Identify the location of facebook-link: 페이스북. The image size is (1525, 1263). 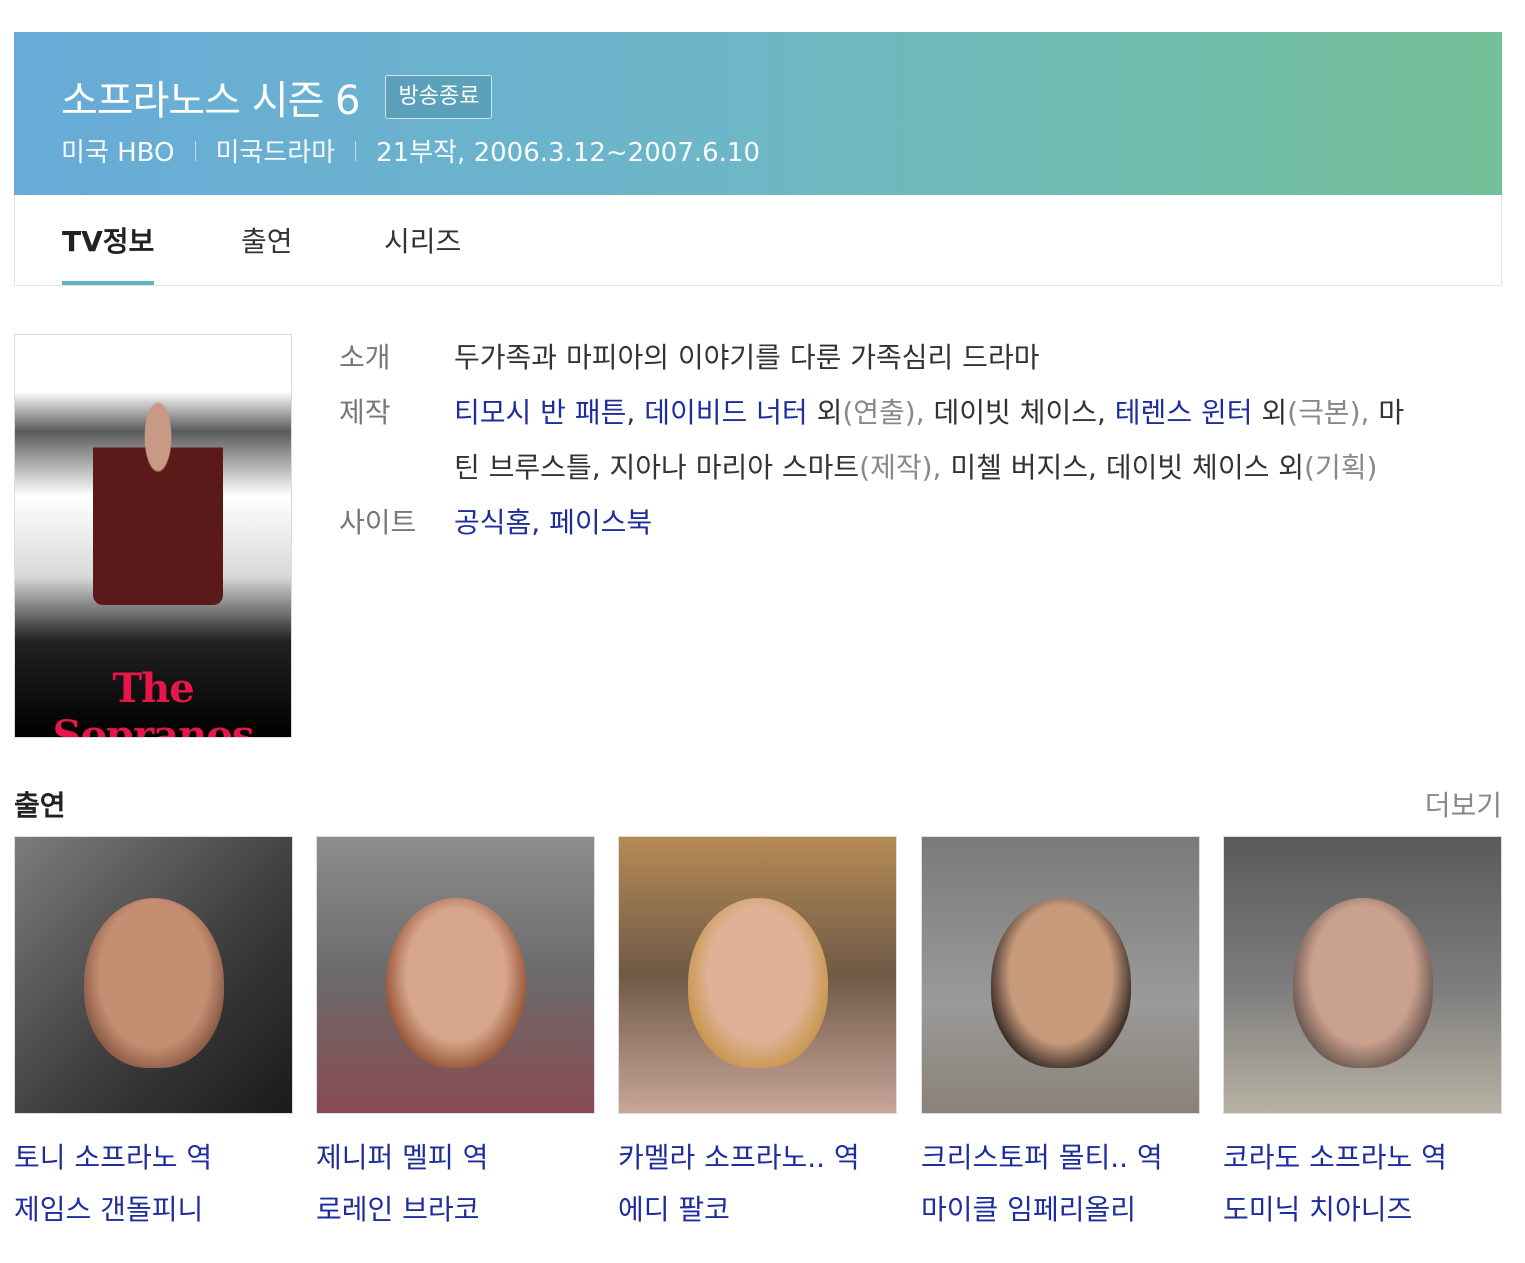
(600, 522).